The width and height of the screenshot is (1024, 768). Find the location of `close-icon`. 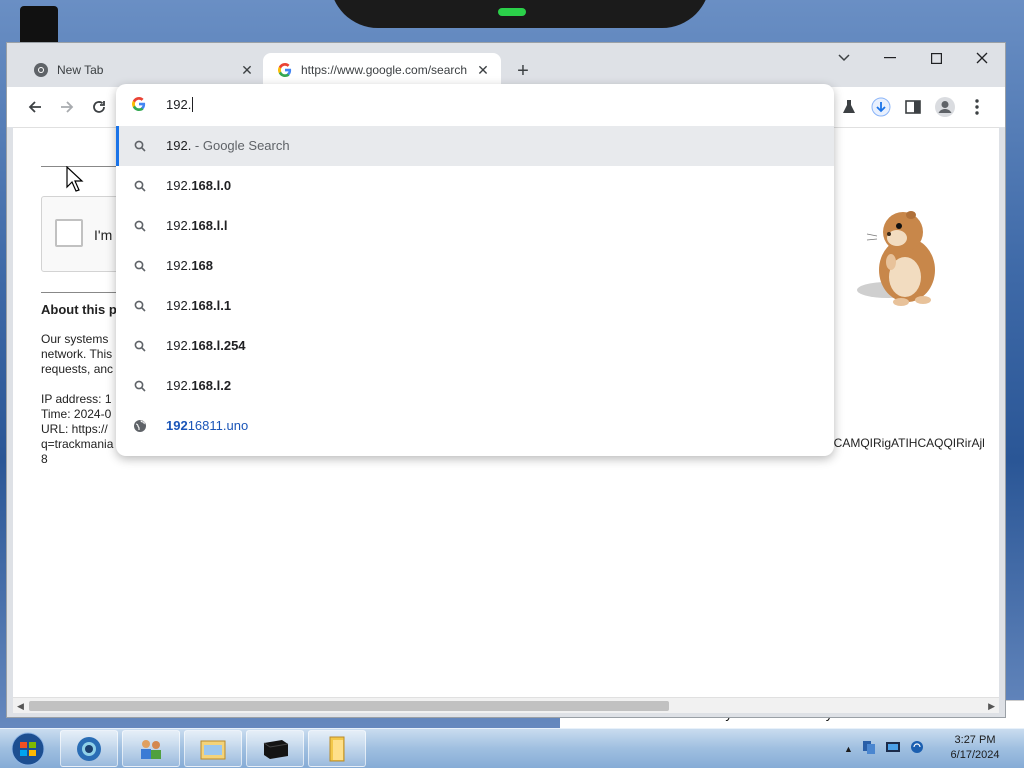

close-icon is located at coordinates (982, 58).